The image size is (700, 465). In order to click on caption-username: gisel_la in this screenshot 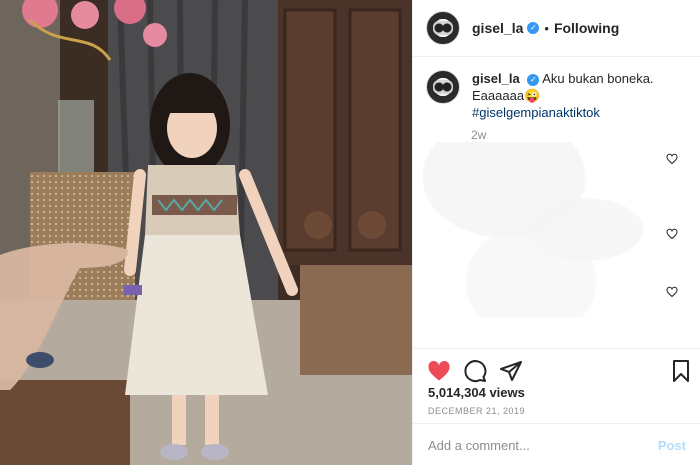, I will do `click(496, 78)`.